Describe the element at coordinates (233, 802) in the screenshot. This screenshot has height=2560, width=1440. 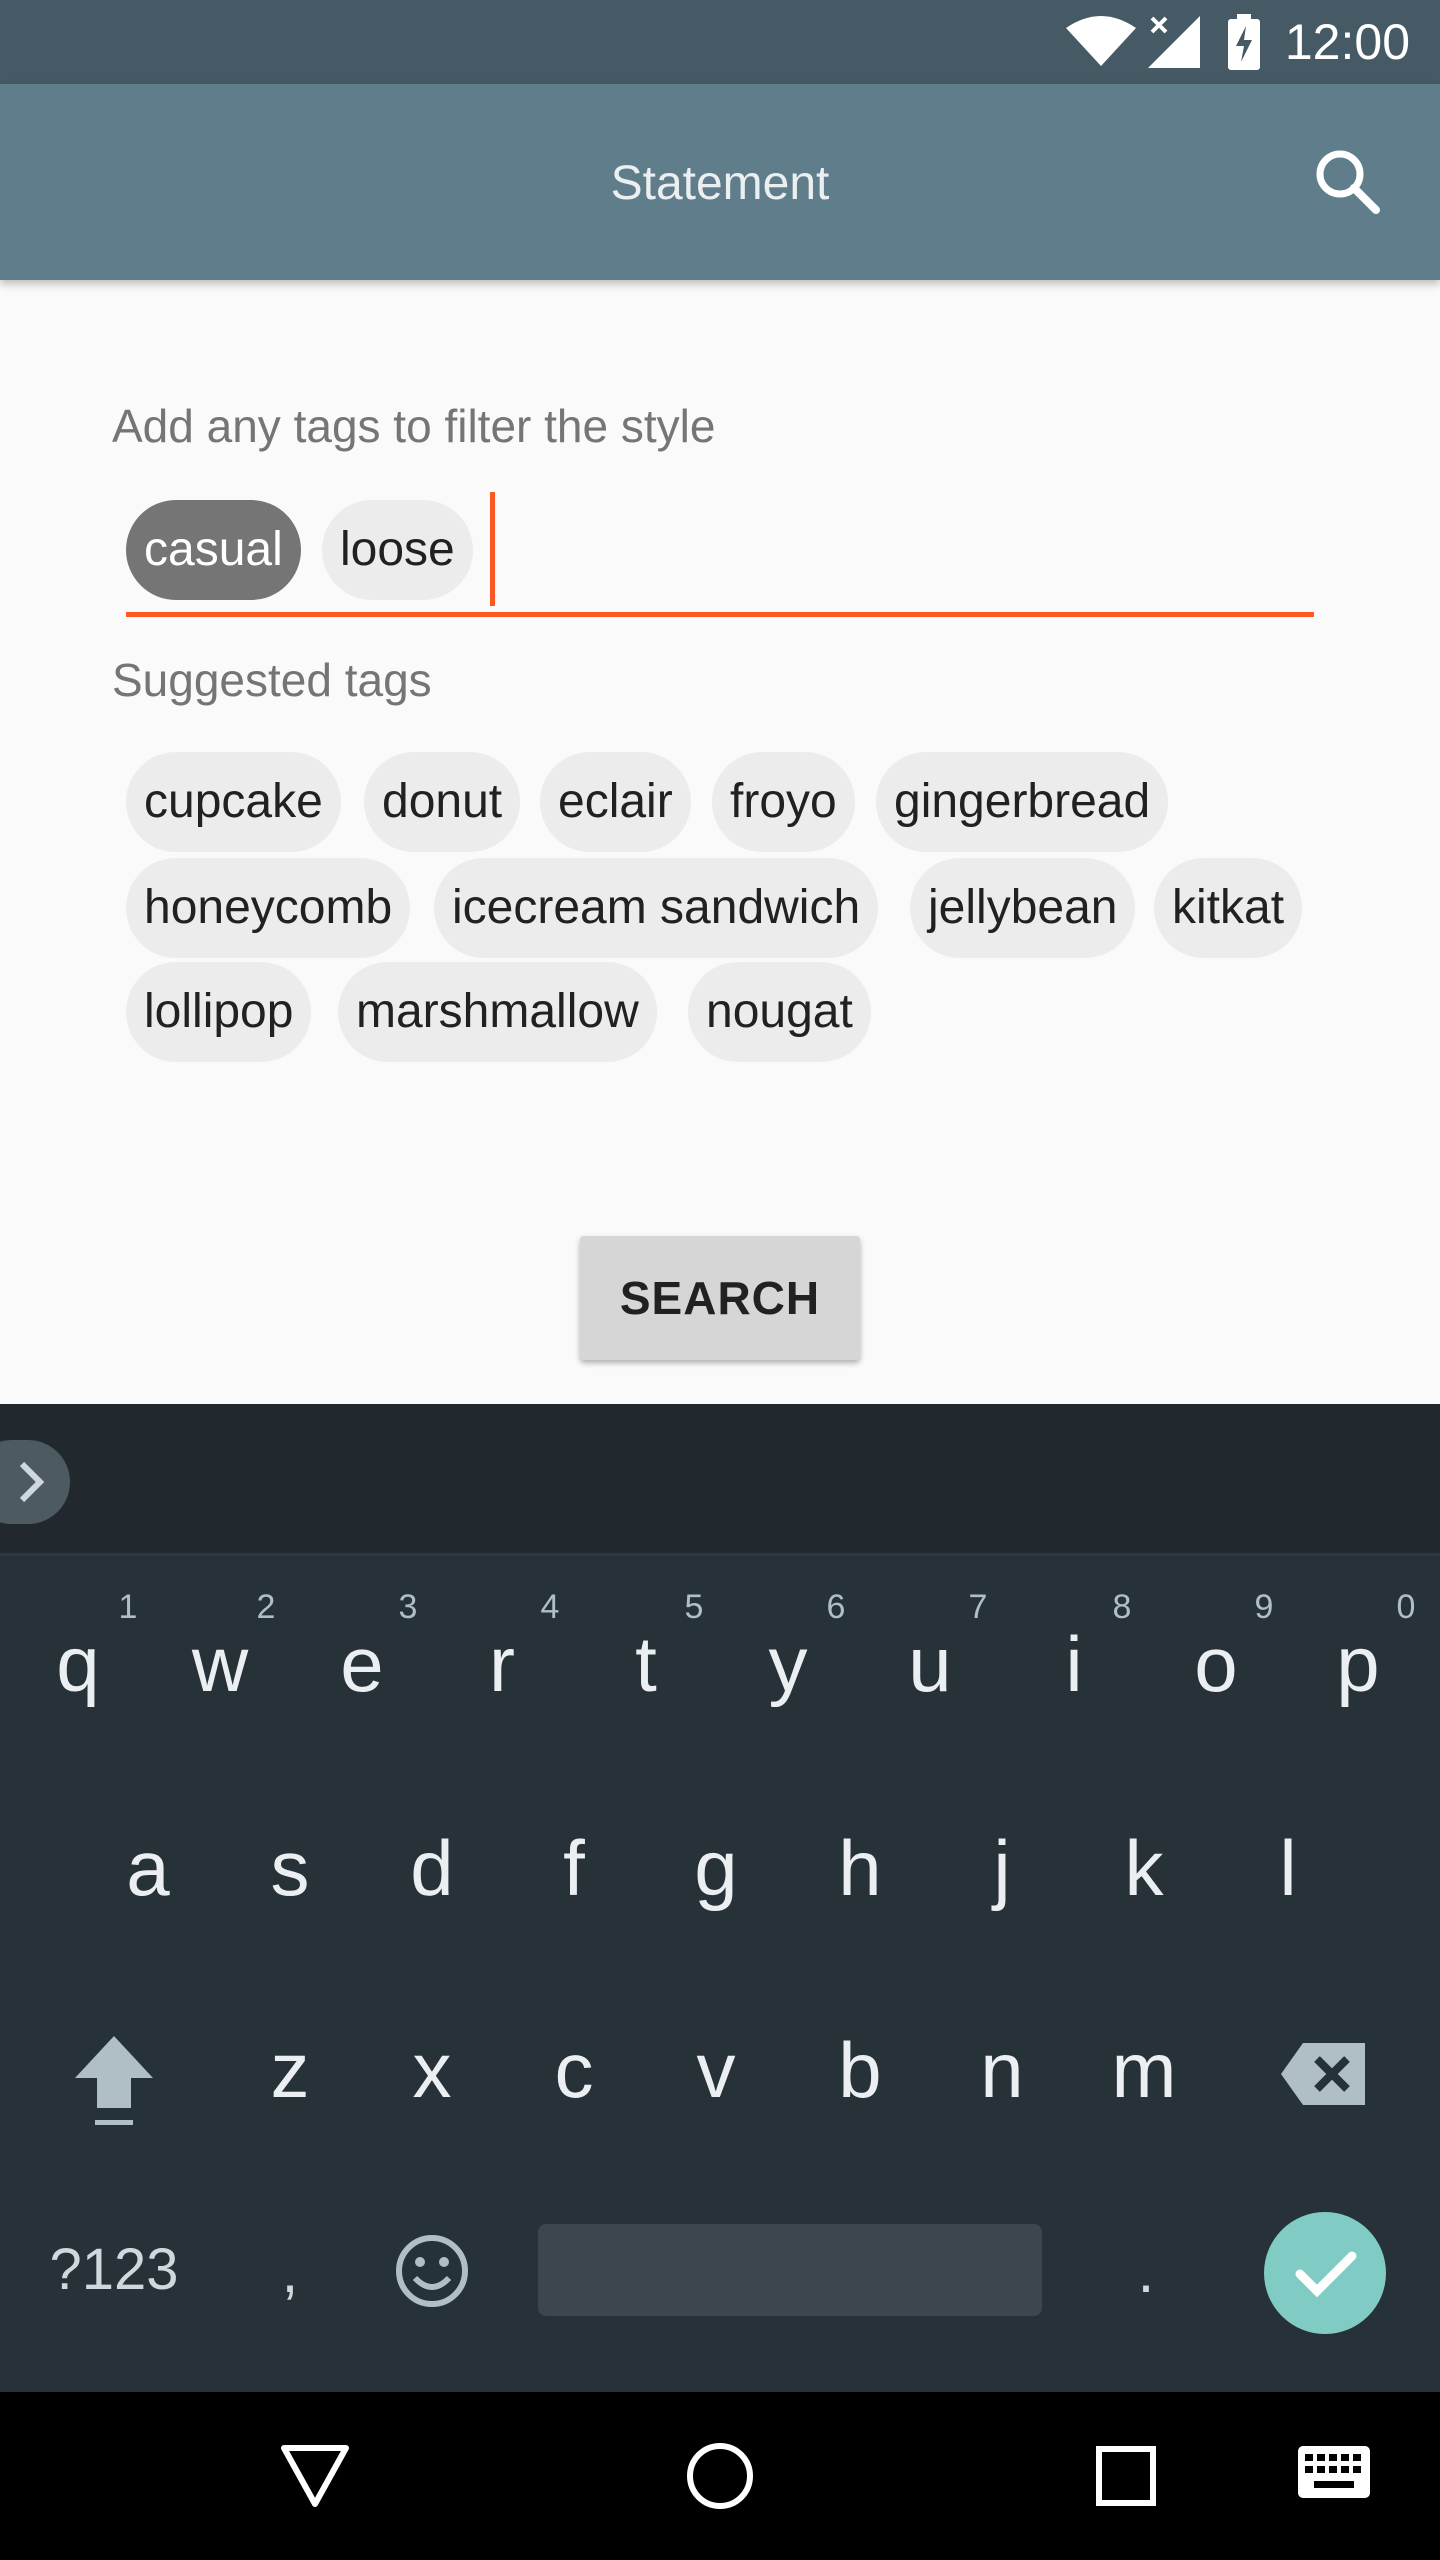
I see `suggested-tag-chip: cupcake` at that location.